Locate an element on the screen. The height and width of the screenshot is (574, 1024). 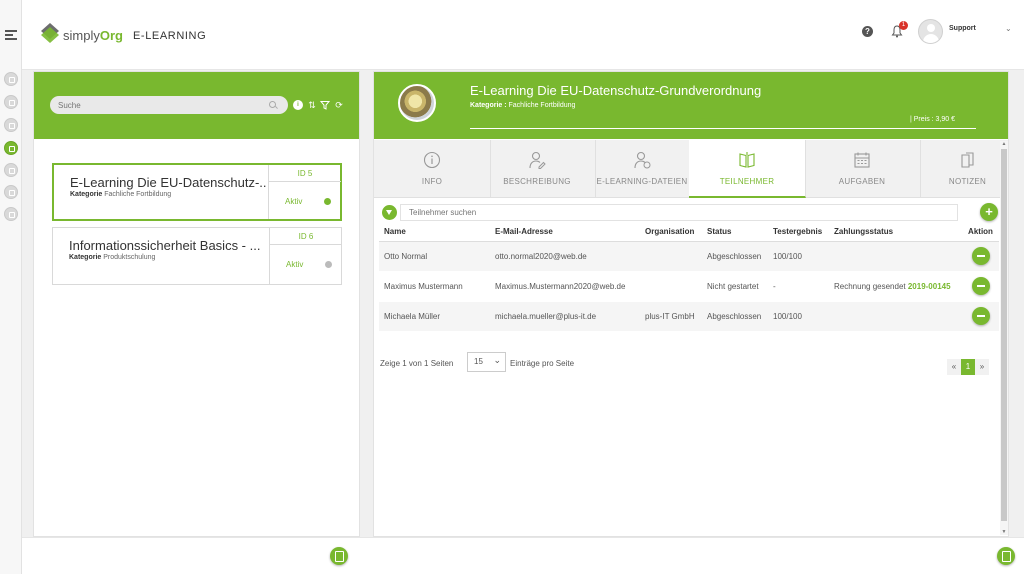
pagination-info: Zeige 1 von 1 Seiten is located at coordinates (417, 363).